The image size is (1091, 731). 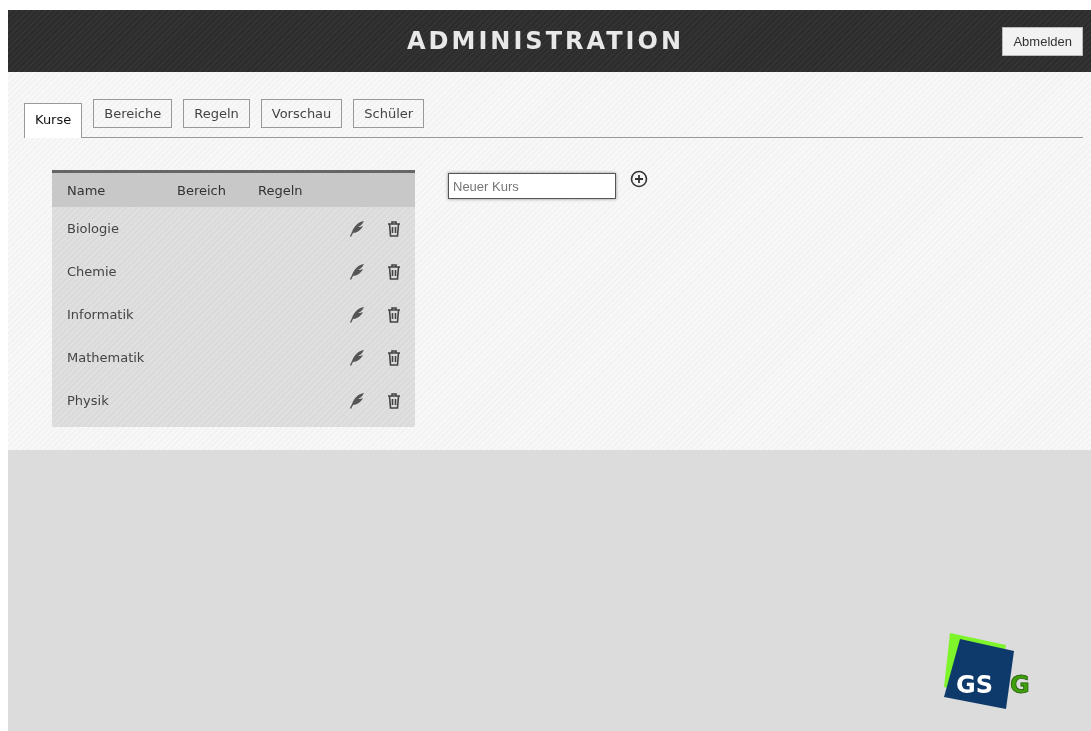 I want to click on tab: Vorschau, so click(x=301, y=113).